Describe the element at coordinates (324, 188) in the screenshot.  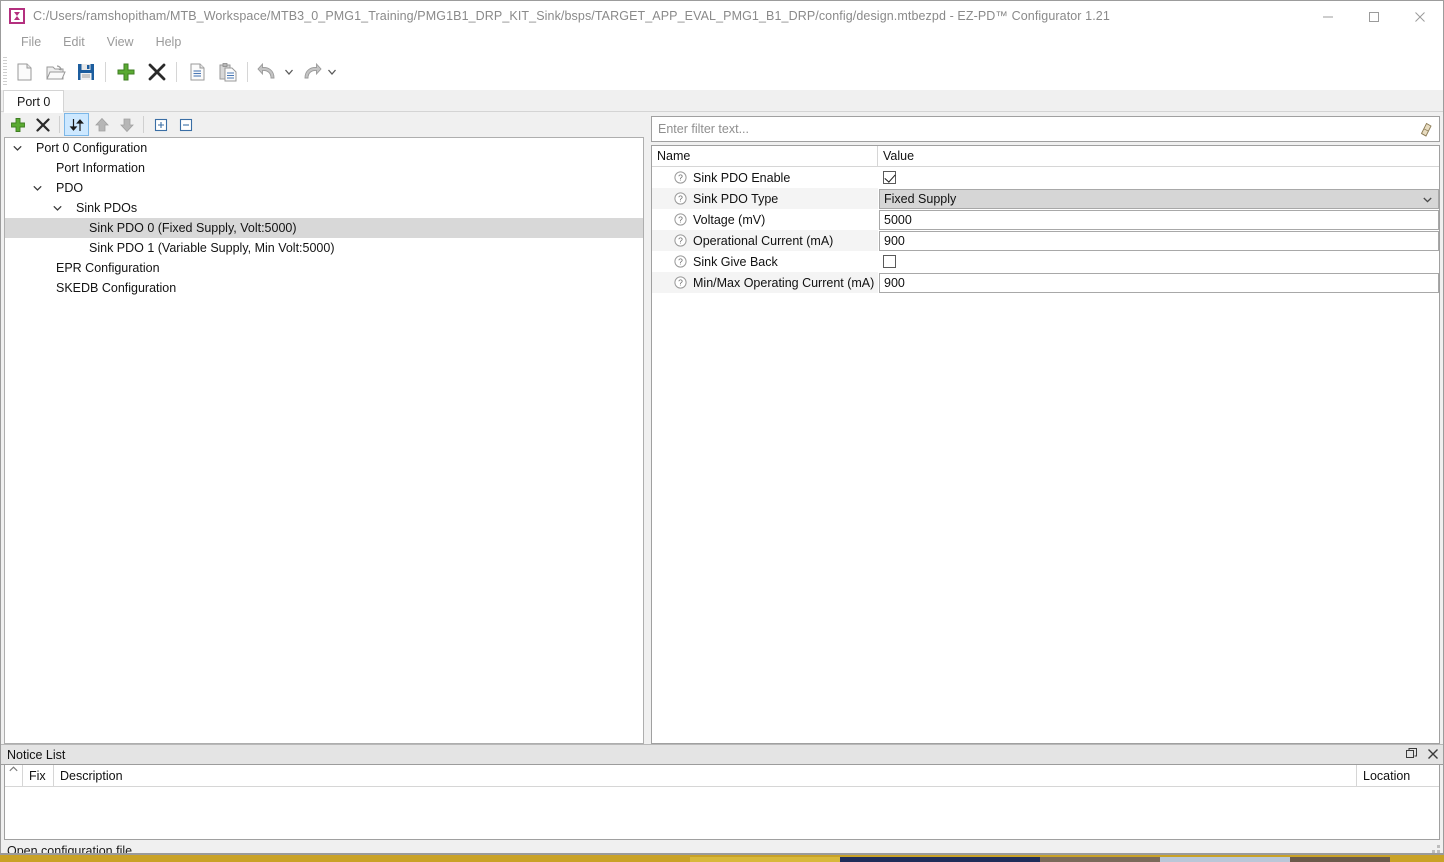
I see `tree-item-pdo: PDO` at that location.